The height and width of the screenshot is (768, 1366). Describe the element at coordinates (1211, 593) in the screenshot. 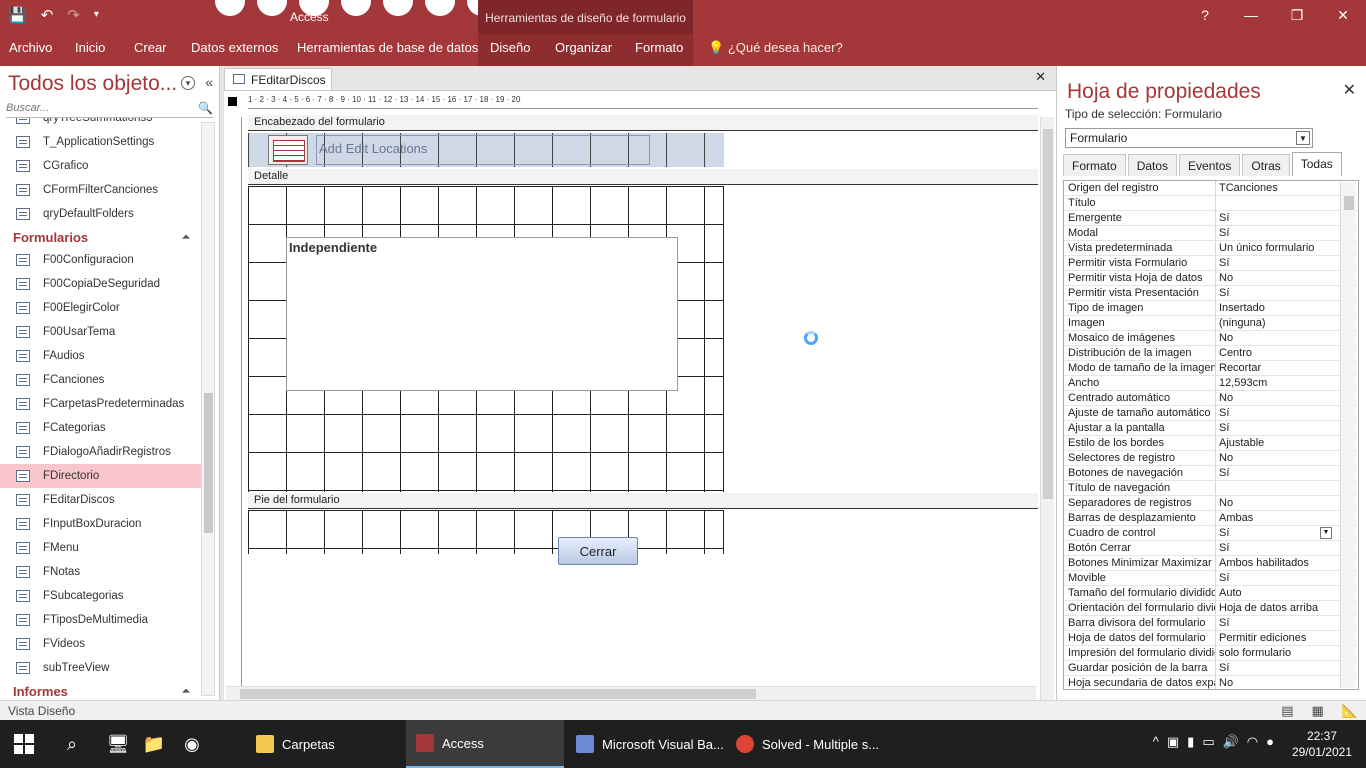

I see `property-row: Tamaño del formulario dividido Auto` at that location.